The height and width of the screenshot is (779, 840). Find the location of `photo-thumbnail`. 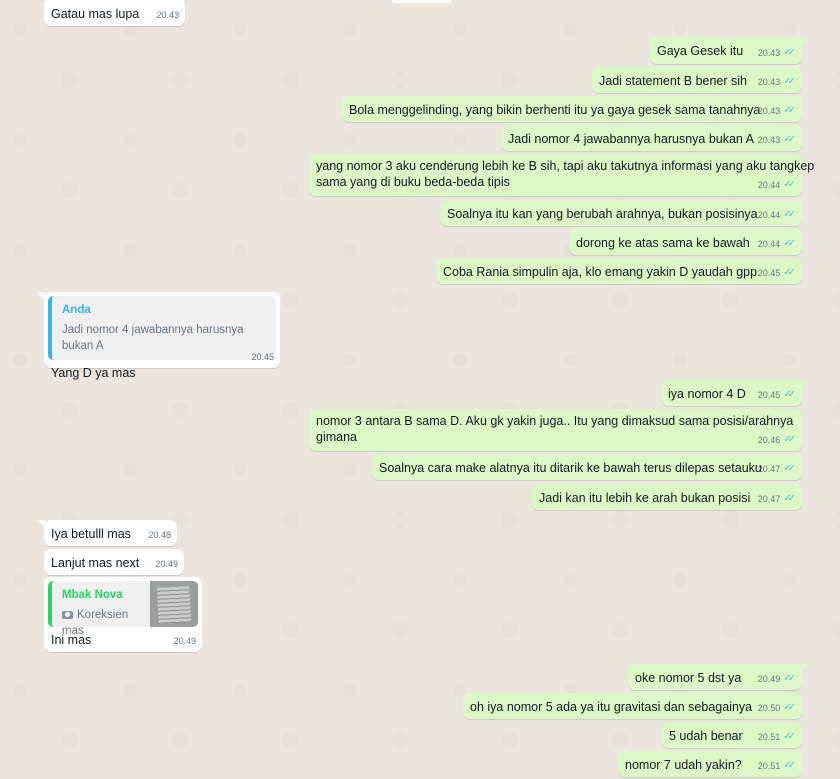

photo-thumbnail is located at coordinates (174, 604).